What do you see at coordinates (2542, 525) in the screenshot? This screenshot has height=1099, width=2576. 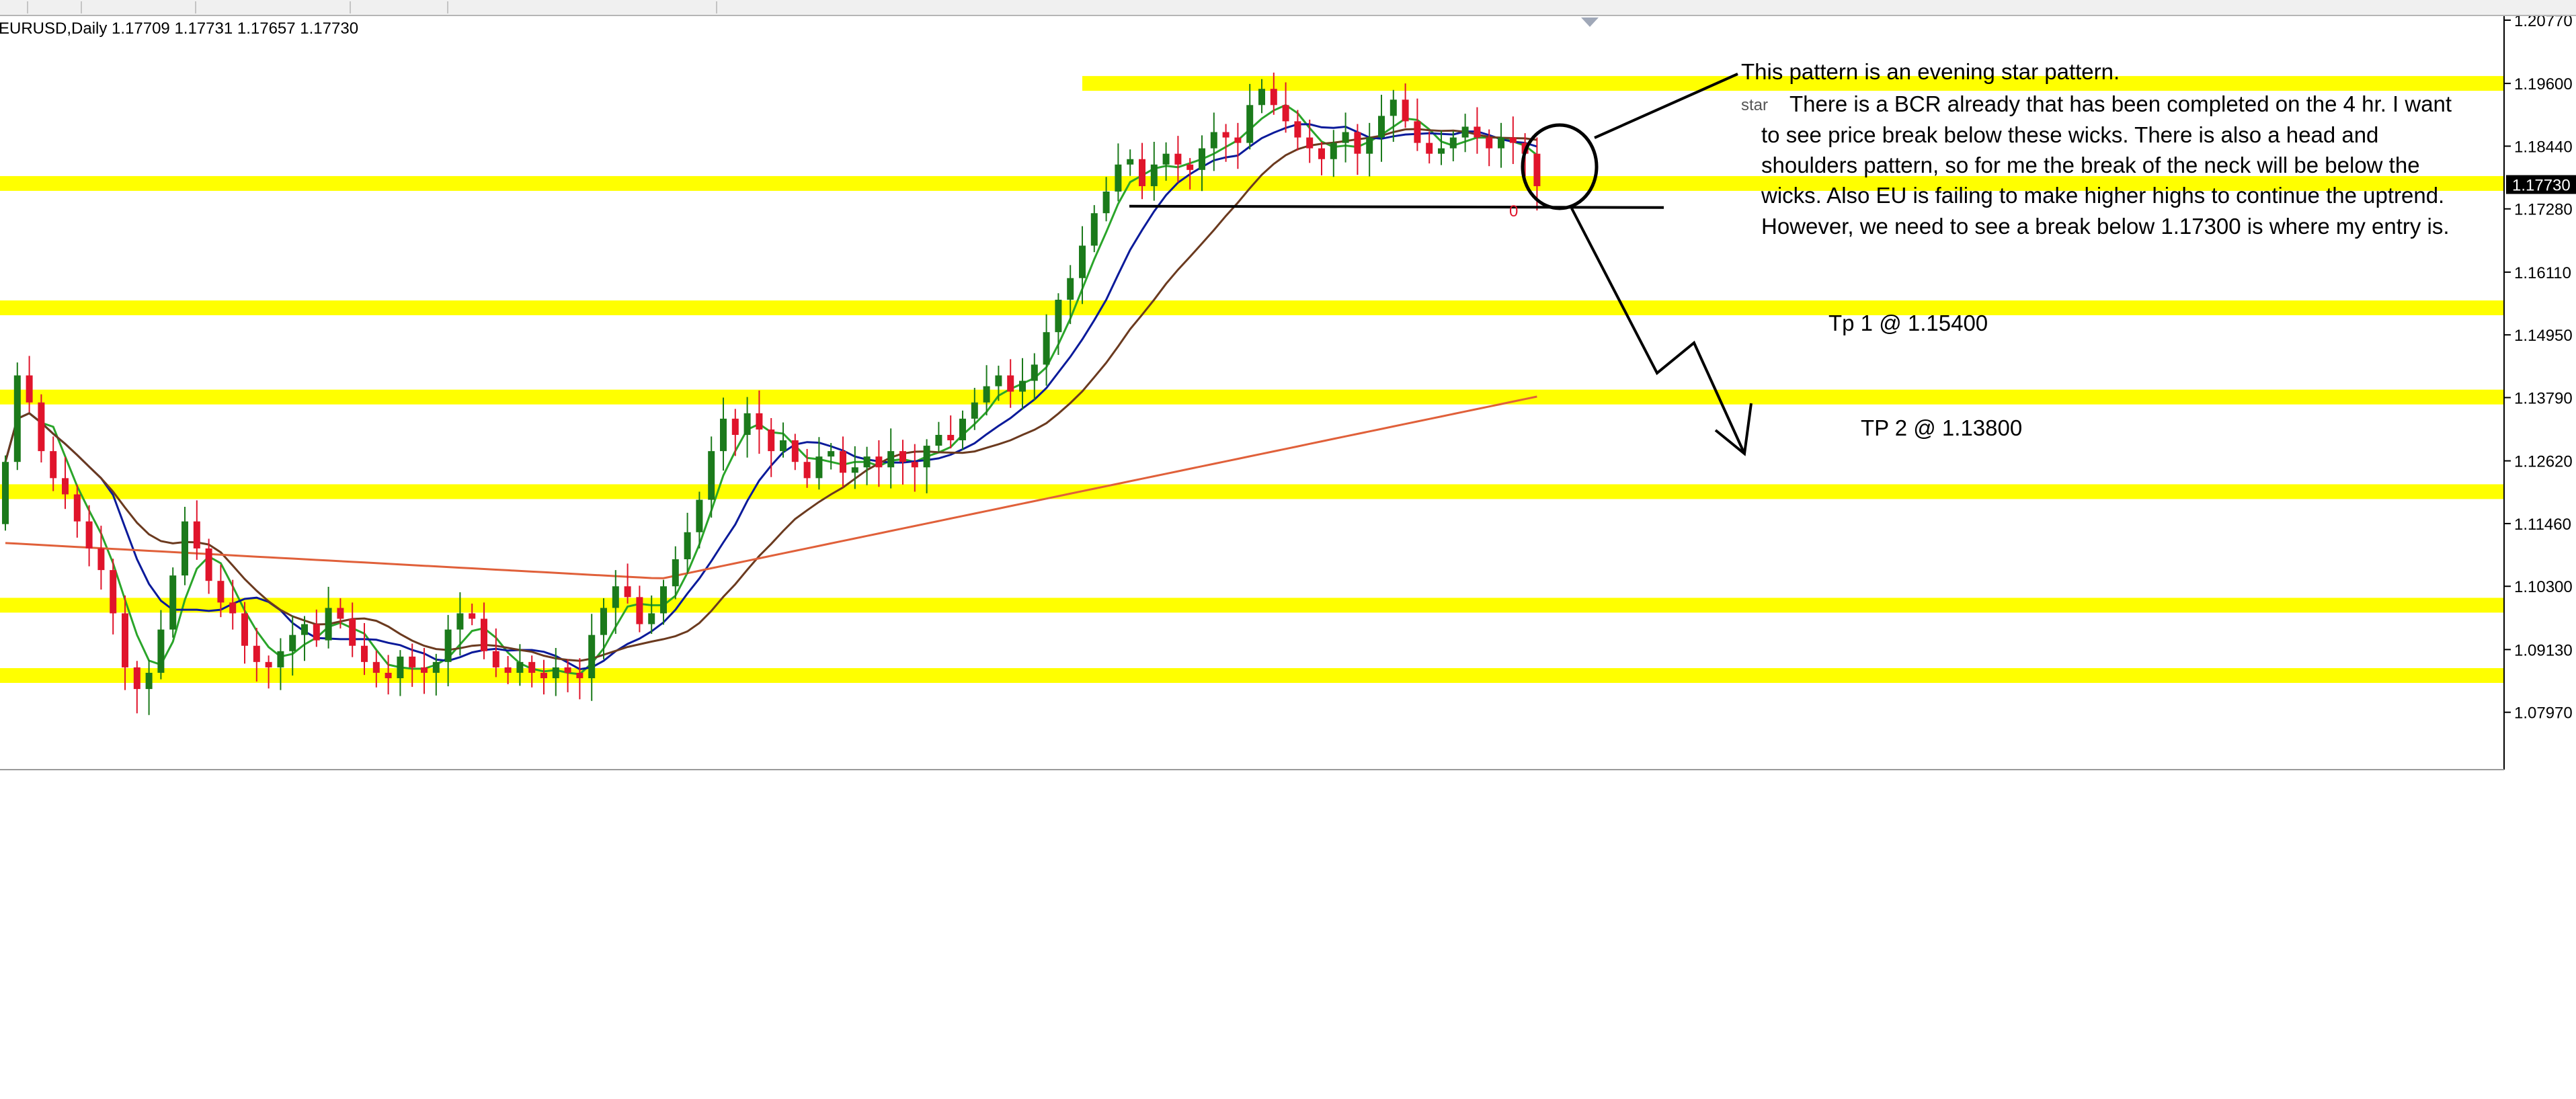 I see `price-tick-label: 1.11460` at bounding box center [2542, 525].